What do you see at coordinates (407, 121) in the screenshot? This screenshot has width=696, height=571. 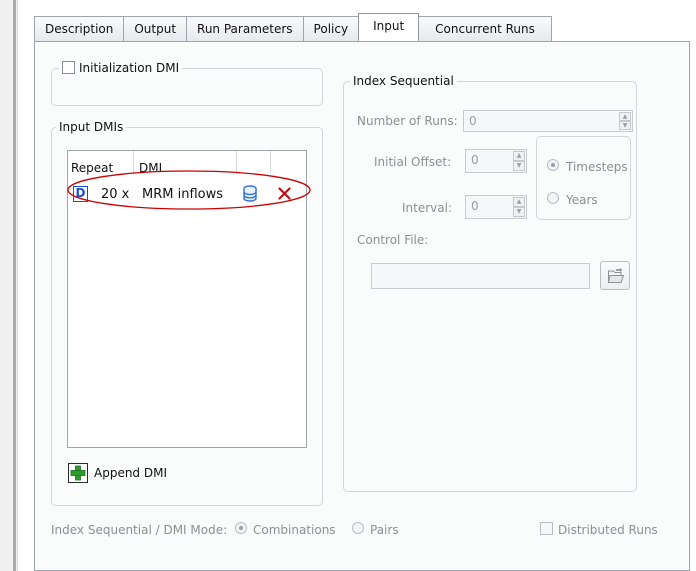 I see `number-of-runs-label: Number of Runs:` at bounding box center [407, 121].